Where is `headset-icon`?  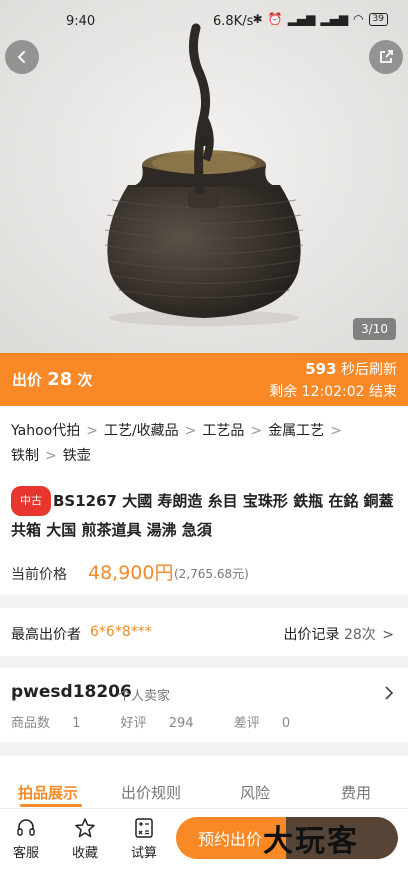 headset-icon is located at coordinates (26, 827).